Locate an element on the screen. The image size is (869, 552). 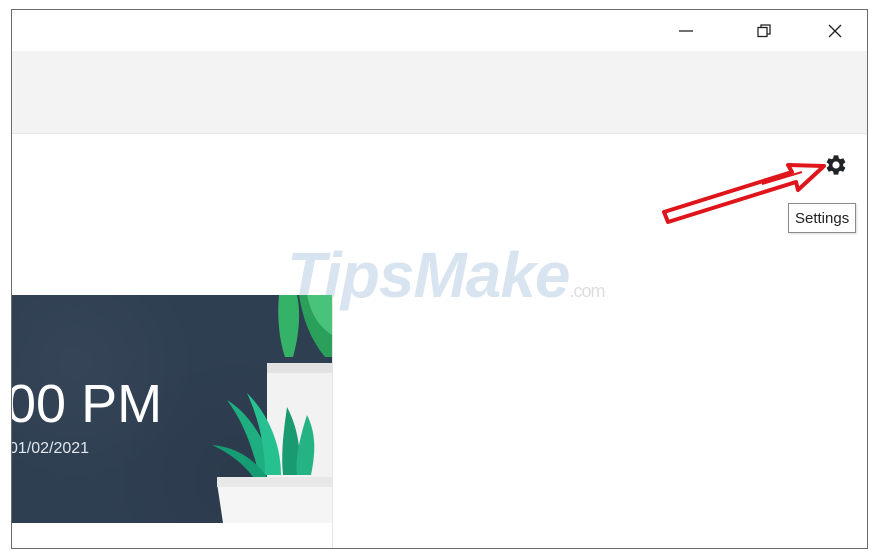
close-button is located at coordinates (835, 30).